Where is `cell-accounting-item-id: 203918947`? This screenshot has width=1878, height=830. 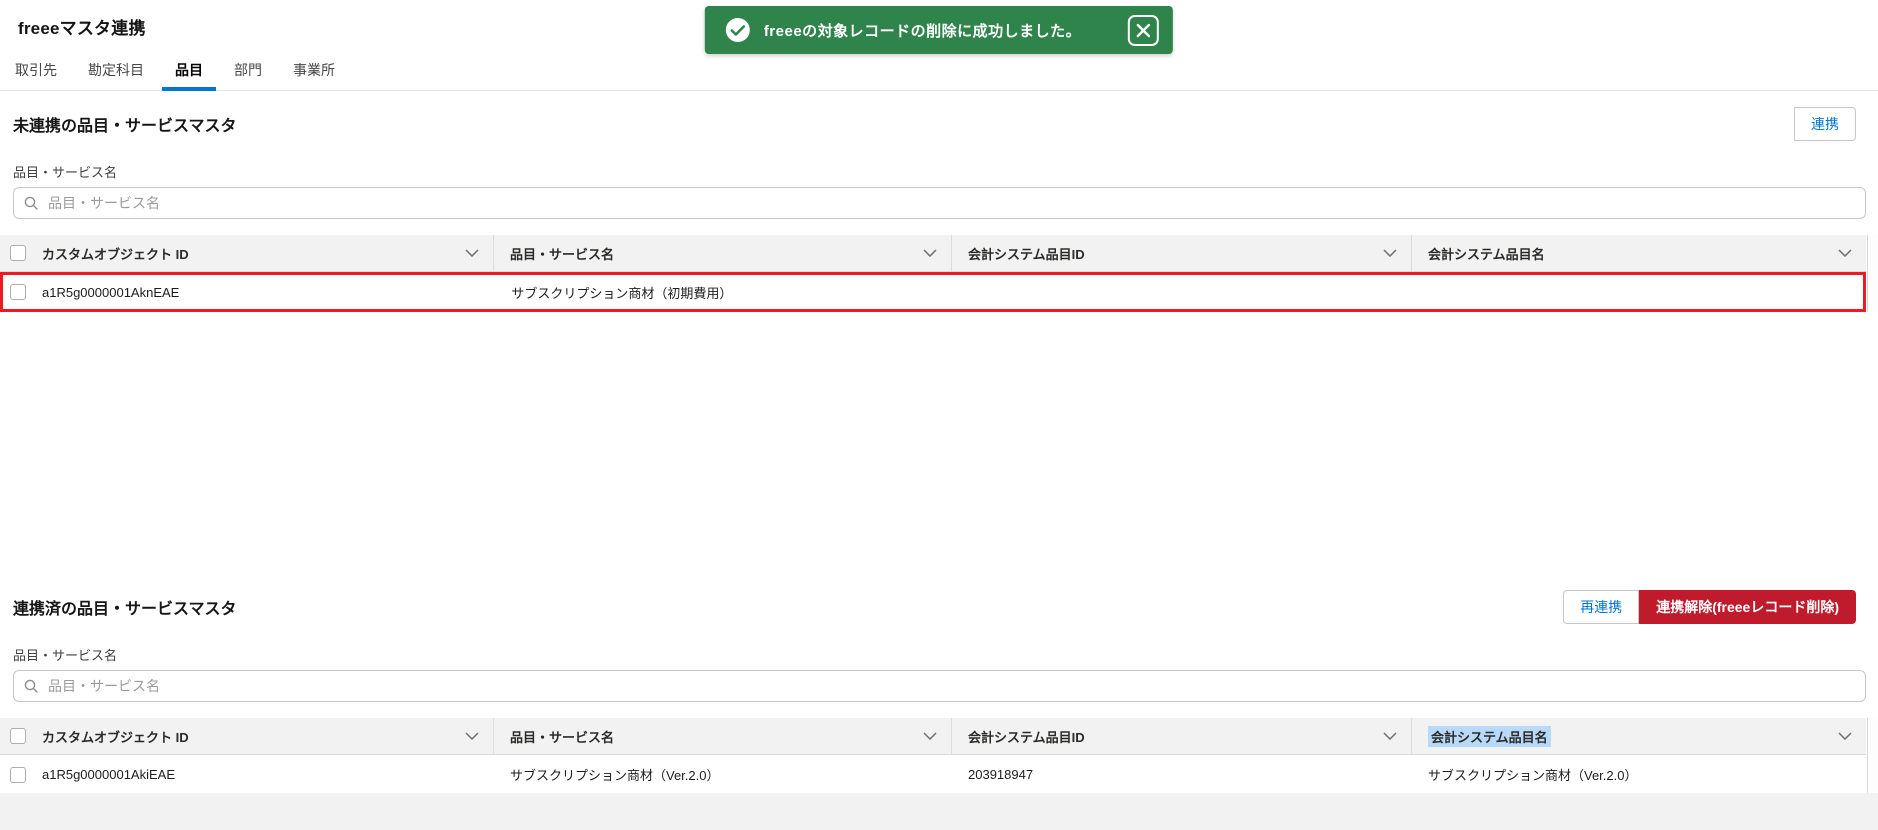 cell-accounting-item-id: 203918947 is located at coordinates (1001, 774).